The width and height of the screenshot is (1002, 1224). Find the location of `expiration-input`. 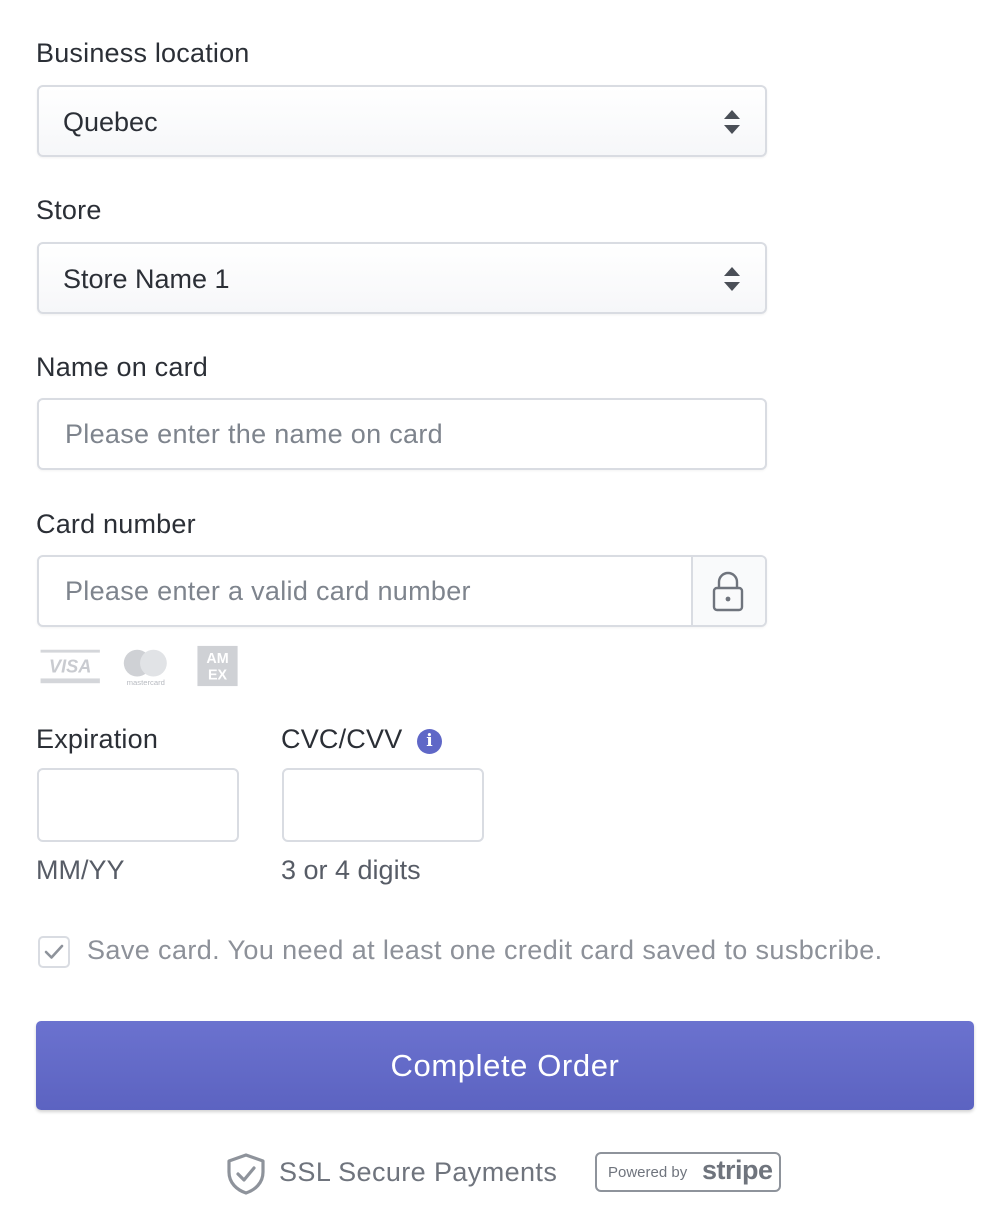

expiration-input is located at coordinates (138, 805).